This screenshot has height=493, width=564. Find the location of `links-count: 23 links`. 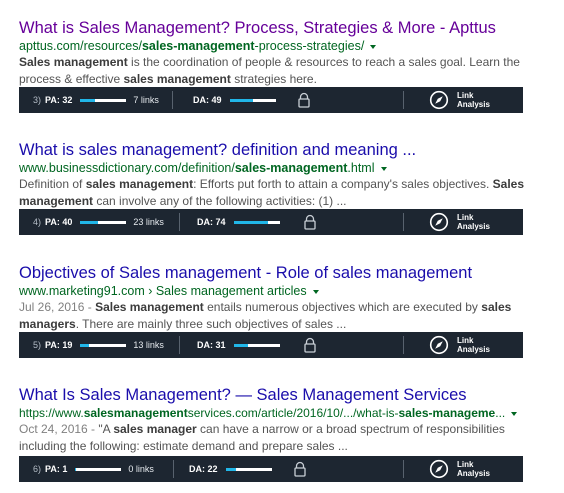

links-count: 23 links is located at coordinates (148, 222).